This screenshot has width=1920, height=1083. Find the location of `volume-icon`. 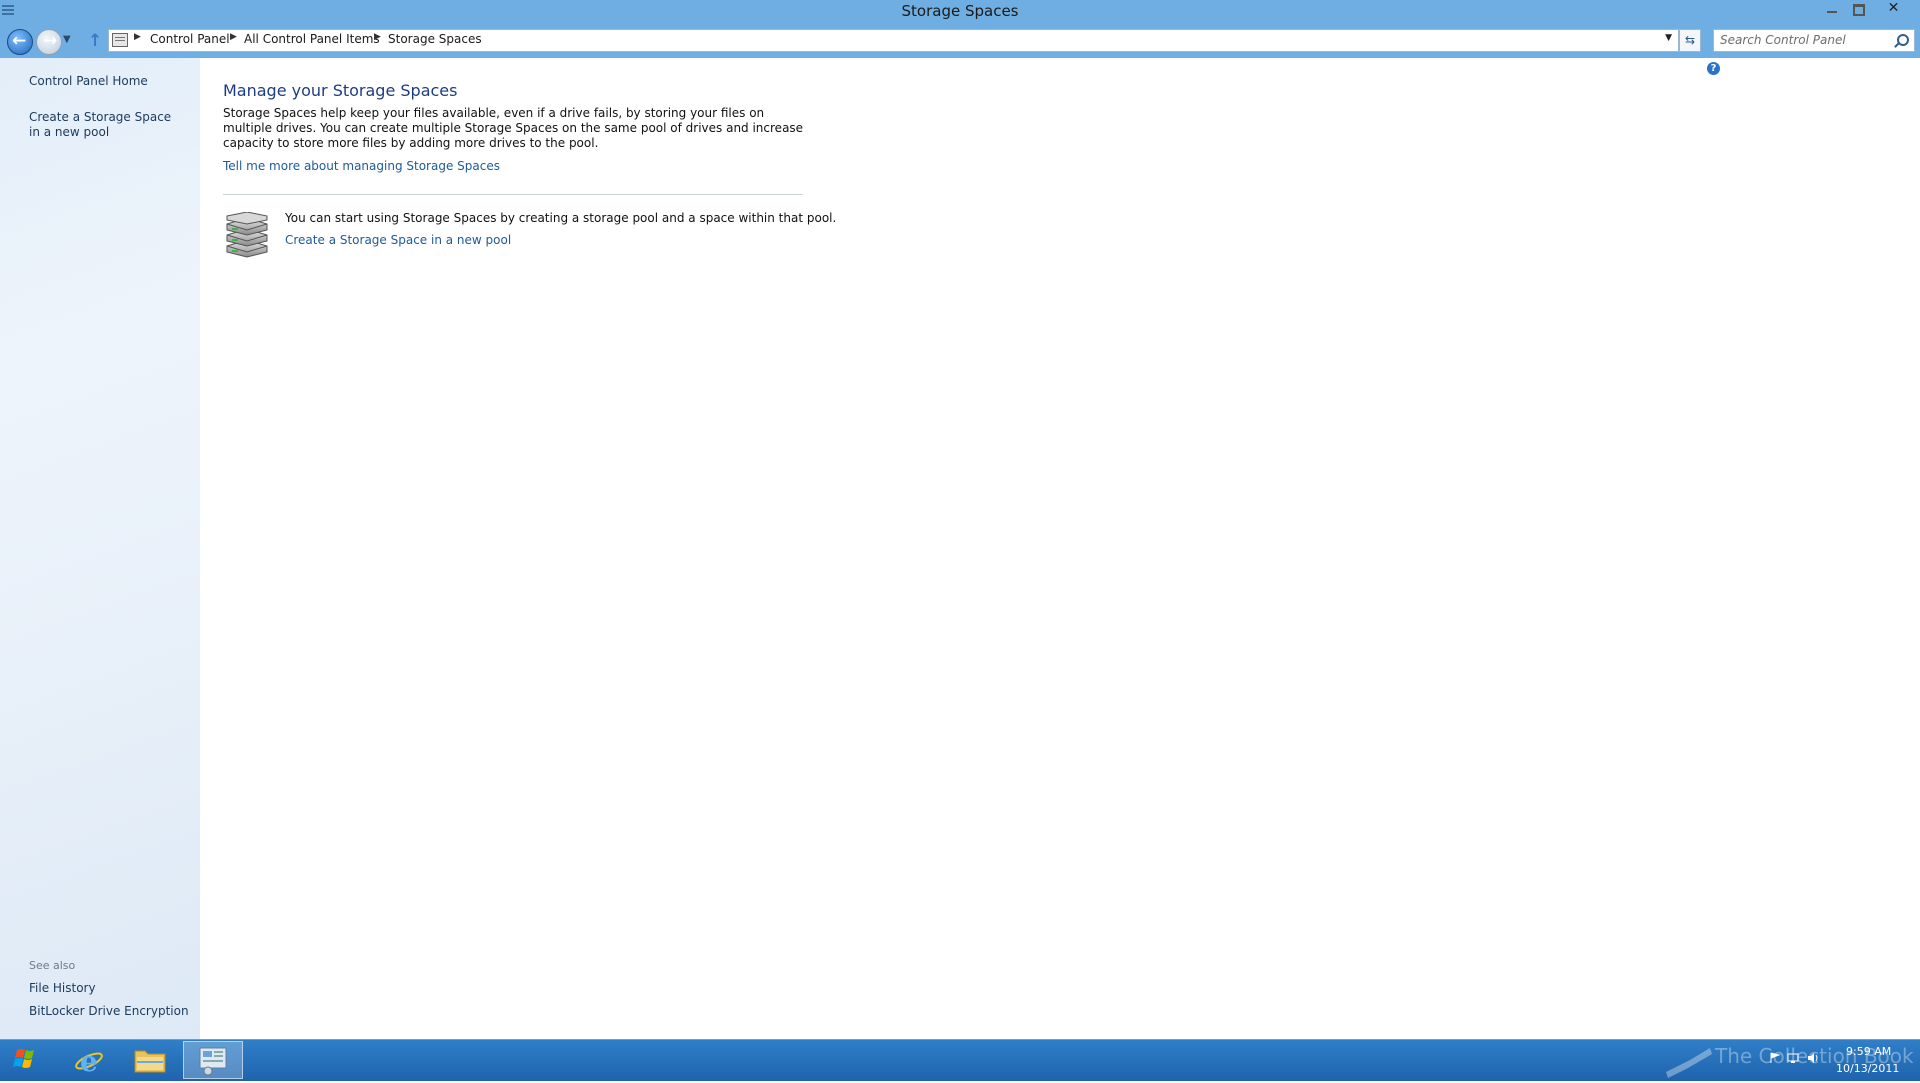

volume-icon is located at coordinates (1813, 1058).